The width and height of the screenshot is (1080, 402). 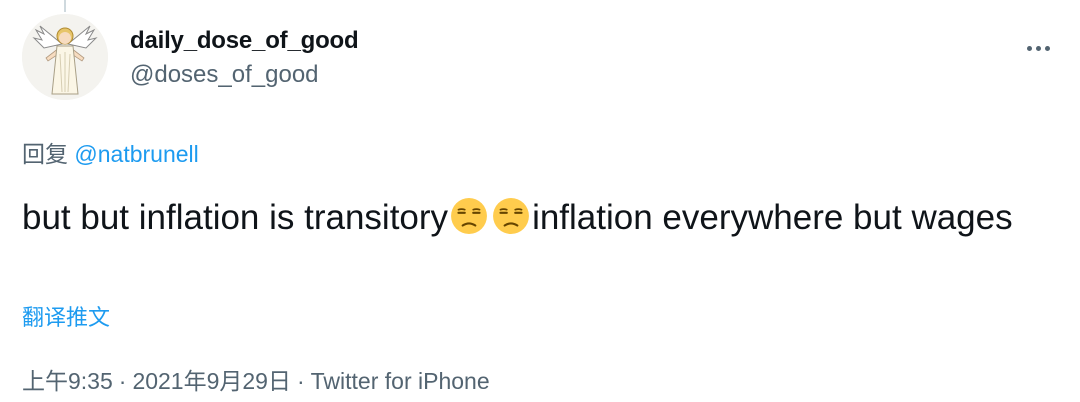 What do you see at coordinates (244, 75) in the screenshot?
I see `user-handle: @doses_of_good` at bounding box center [244, 75].